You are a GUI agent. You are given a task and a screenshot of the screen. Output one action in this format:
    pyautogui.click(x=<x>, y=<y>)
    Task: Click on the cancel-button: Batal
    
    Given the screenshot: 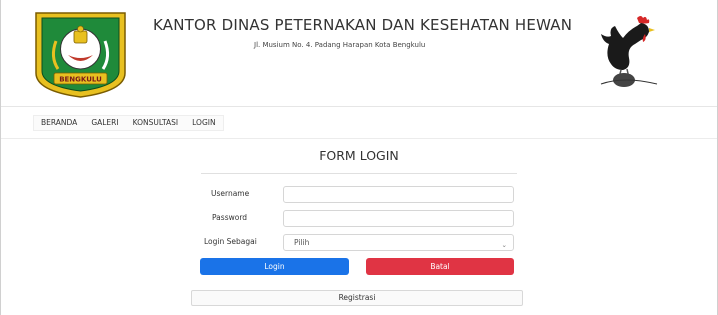 What is the action you would take?
    pyautogui.click(x=440, y=266)
    